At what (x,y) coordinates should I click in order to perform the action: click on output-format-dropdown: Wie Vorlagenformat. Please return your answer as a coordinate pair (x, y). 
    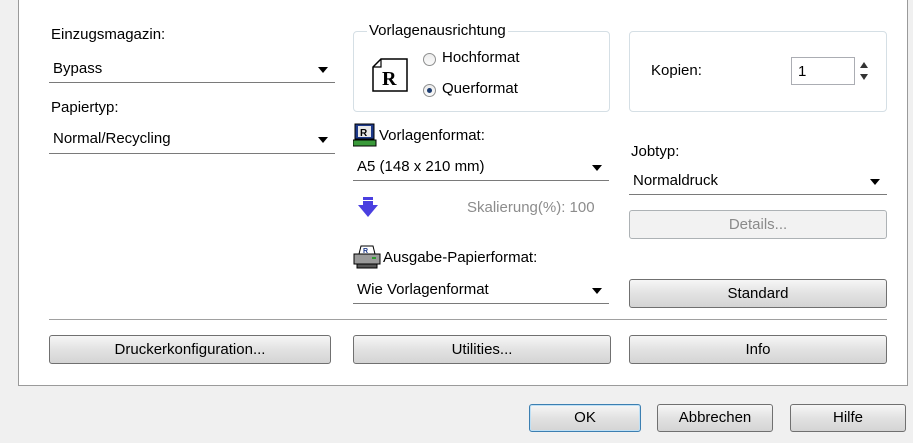
    Looking at the image, I should click on (481, 290).